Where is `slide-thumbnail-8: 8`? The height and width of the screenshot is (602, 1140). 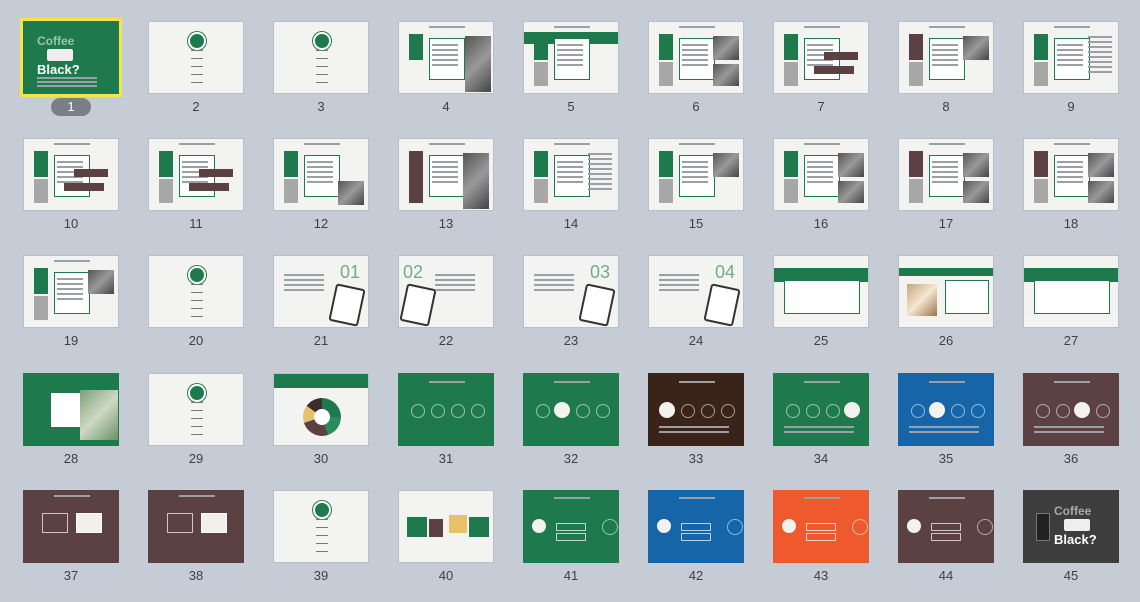 slide-thumbnail-8: 8 is located at coordinates (946, 69).